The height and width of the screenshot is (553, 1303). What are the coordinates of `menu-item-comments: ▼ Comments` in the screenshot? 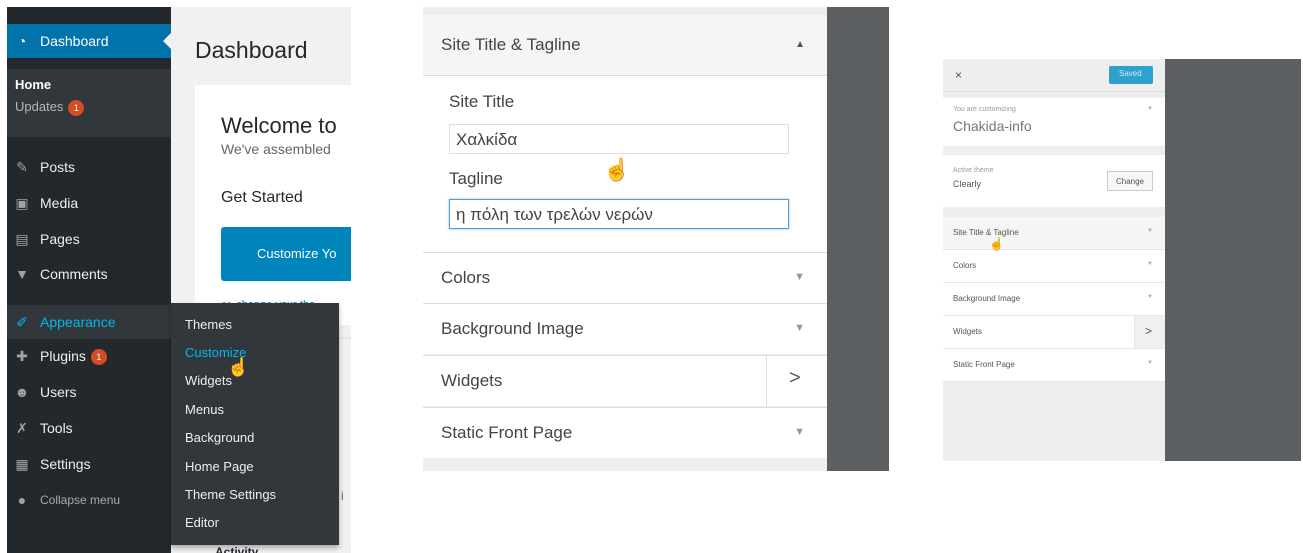 It's located at (89, 274).